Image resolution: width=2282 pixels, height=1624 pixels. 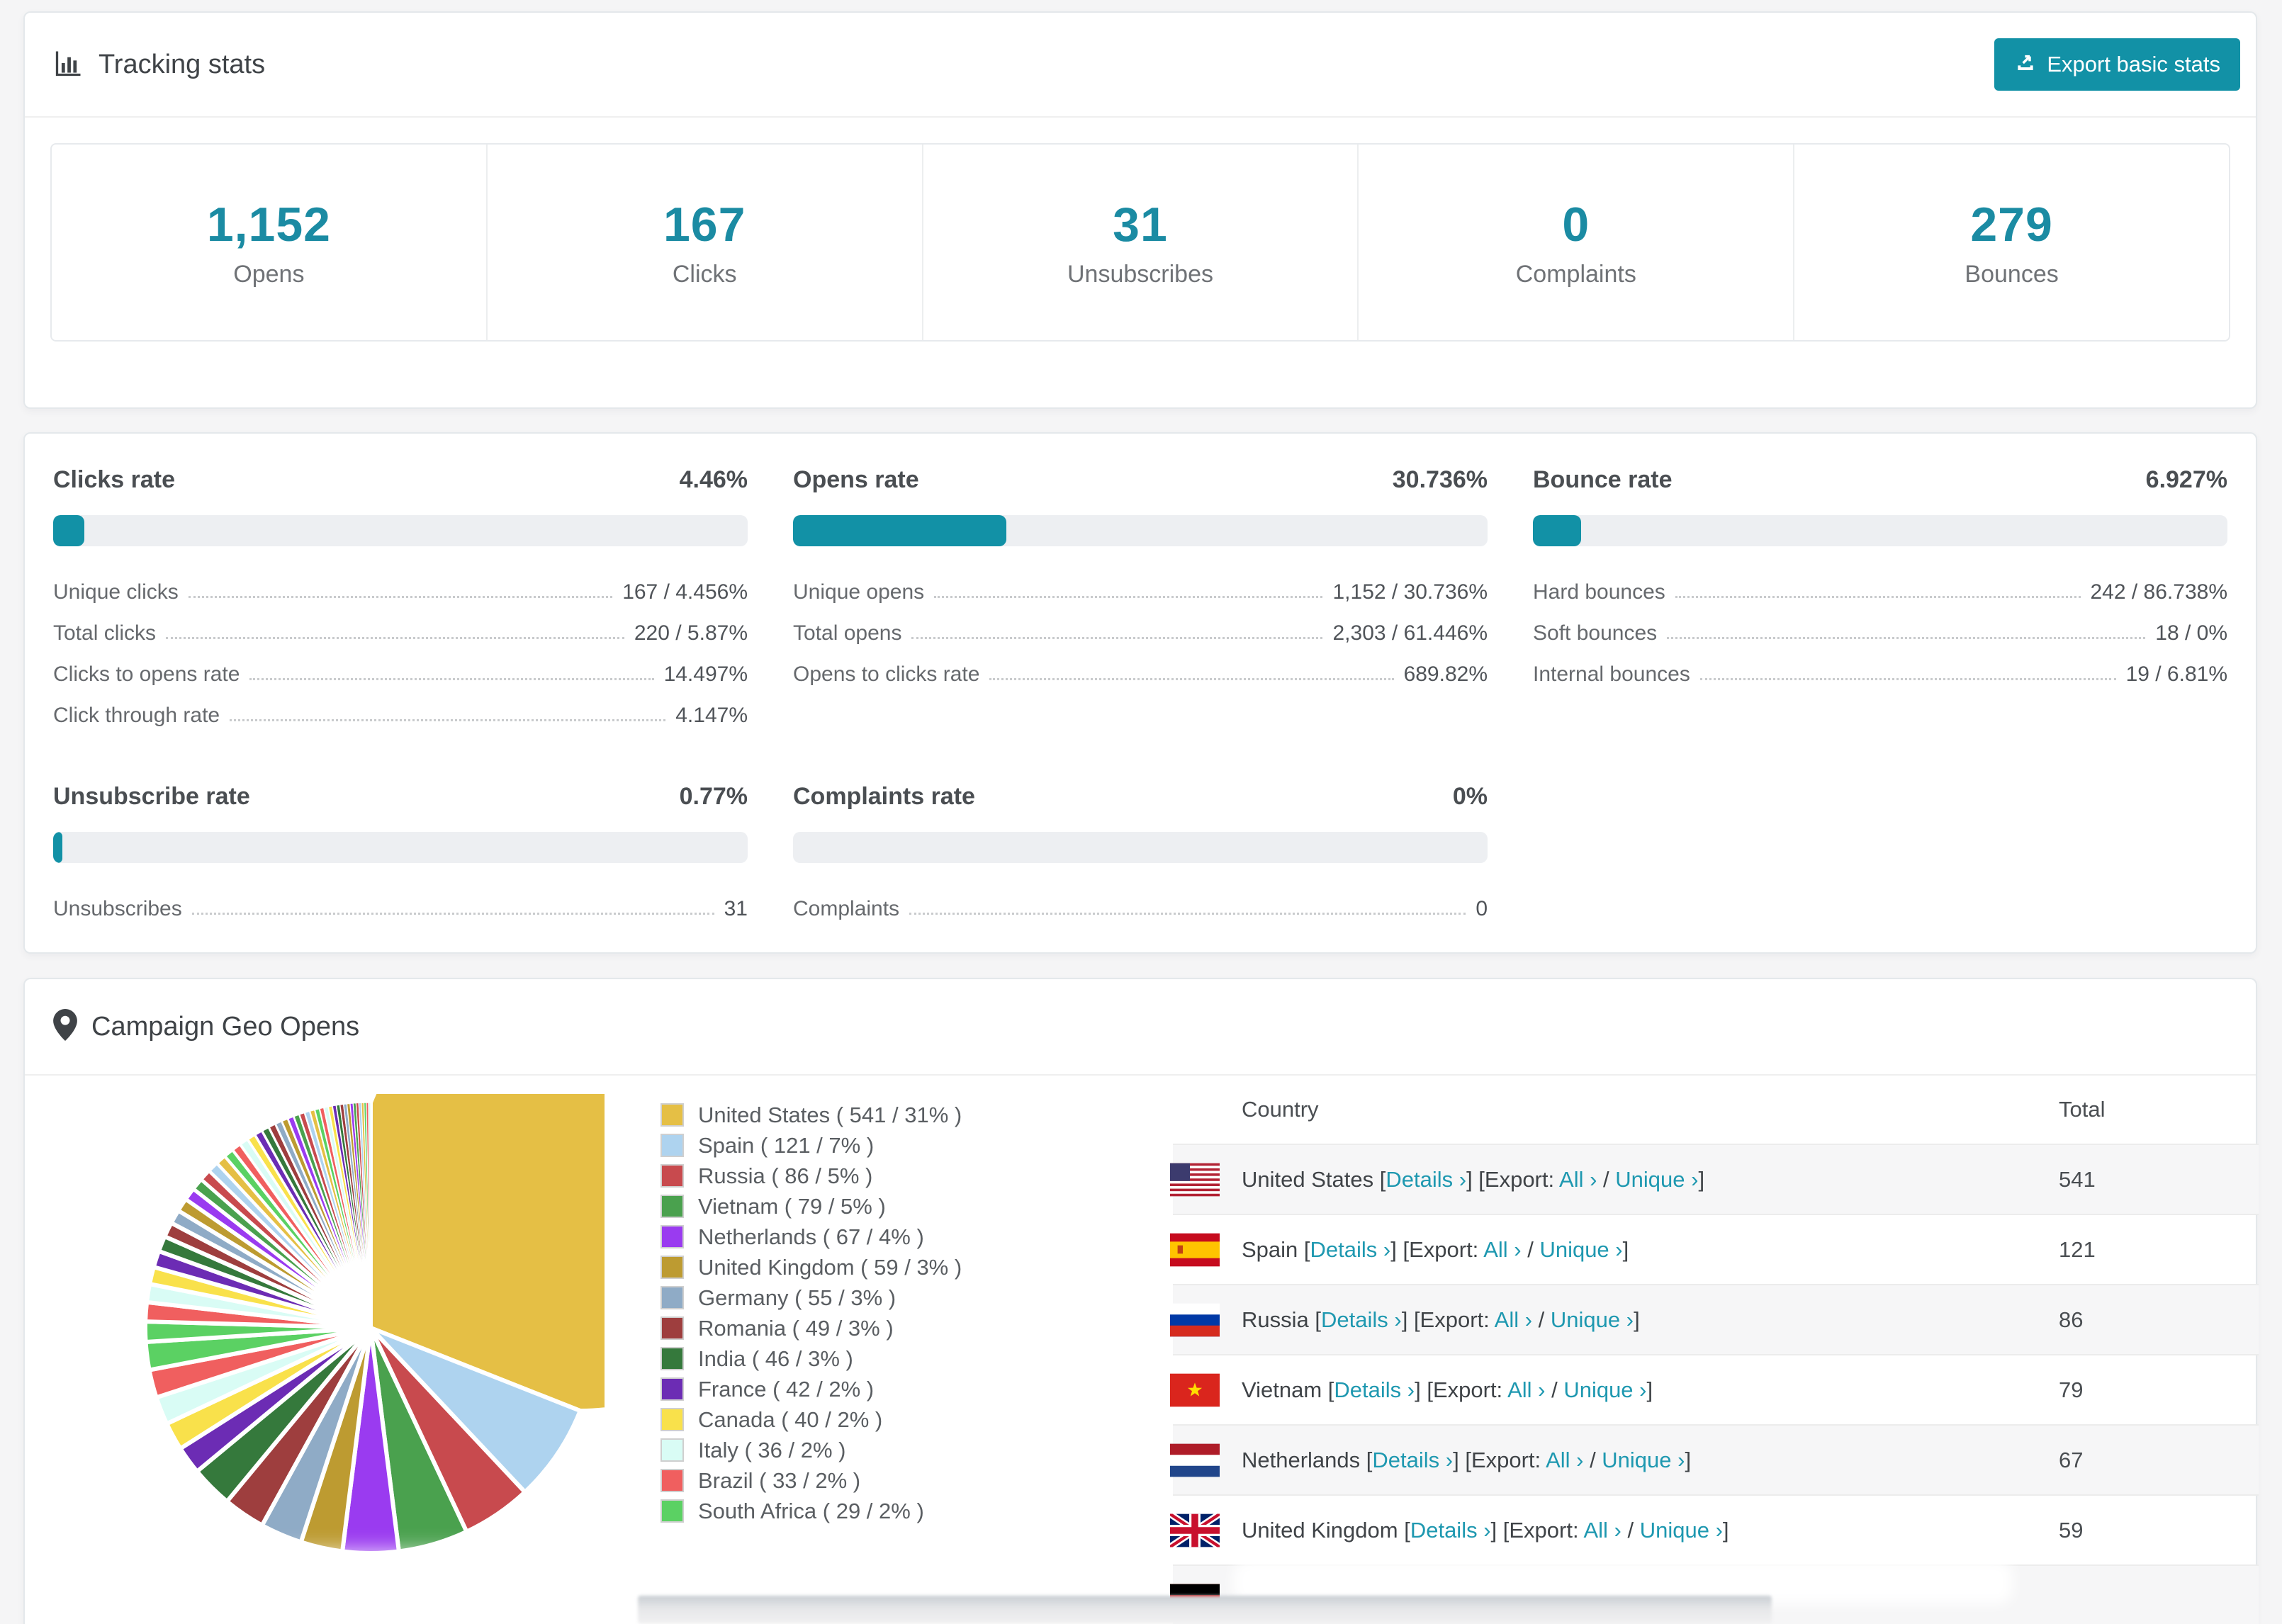 I want to click on rate-row: Complaints 0, so click(x=1140, y=900).